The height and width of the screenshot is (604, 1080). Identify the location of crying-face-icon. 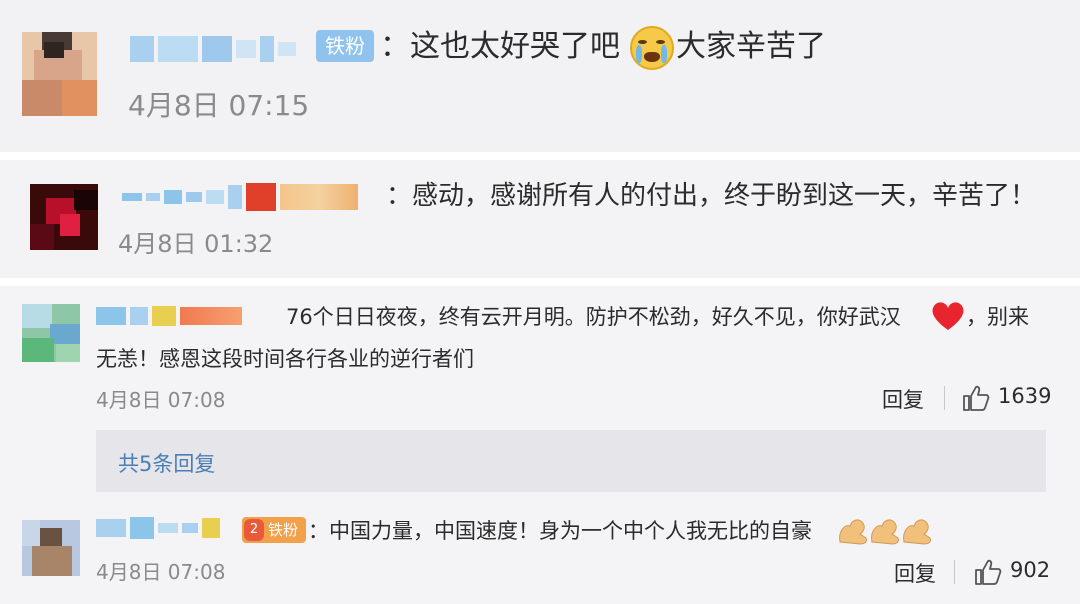
(652, 48).